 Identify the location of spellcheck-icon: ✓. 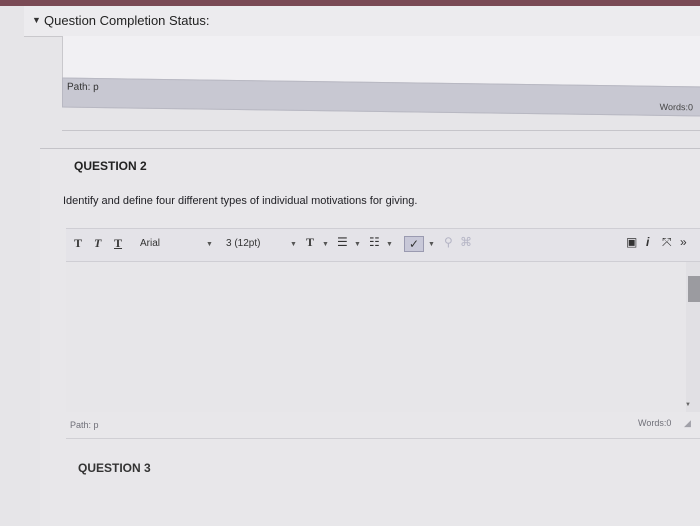
(414, 244).